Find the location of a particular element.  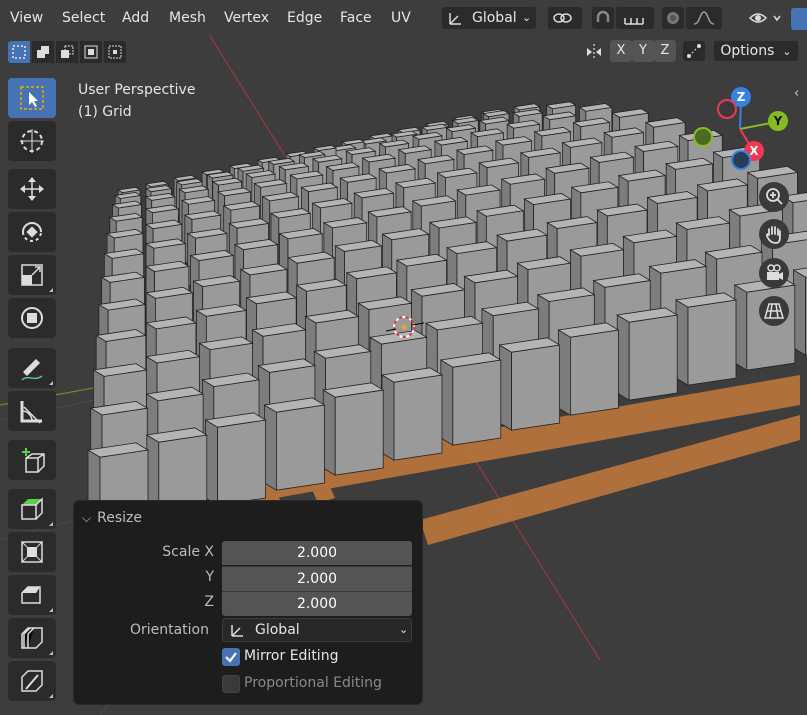

menu-select: Select is located at coordinates (83, 18).